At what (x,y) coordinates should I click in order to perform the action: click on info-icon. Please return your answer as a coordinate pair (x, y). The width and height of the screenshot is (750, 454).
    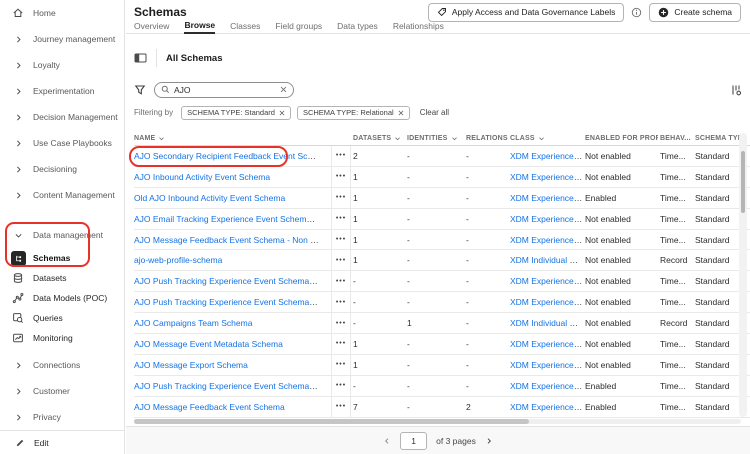
    Looking at the image, I should click on (636, 12).